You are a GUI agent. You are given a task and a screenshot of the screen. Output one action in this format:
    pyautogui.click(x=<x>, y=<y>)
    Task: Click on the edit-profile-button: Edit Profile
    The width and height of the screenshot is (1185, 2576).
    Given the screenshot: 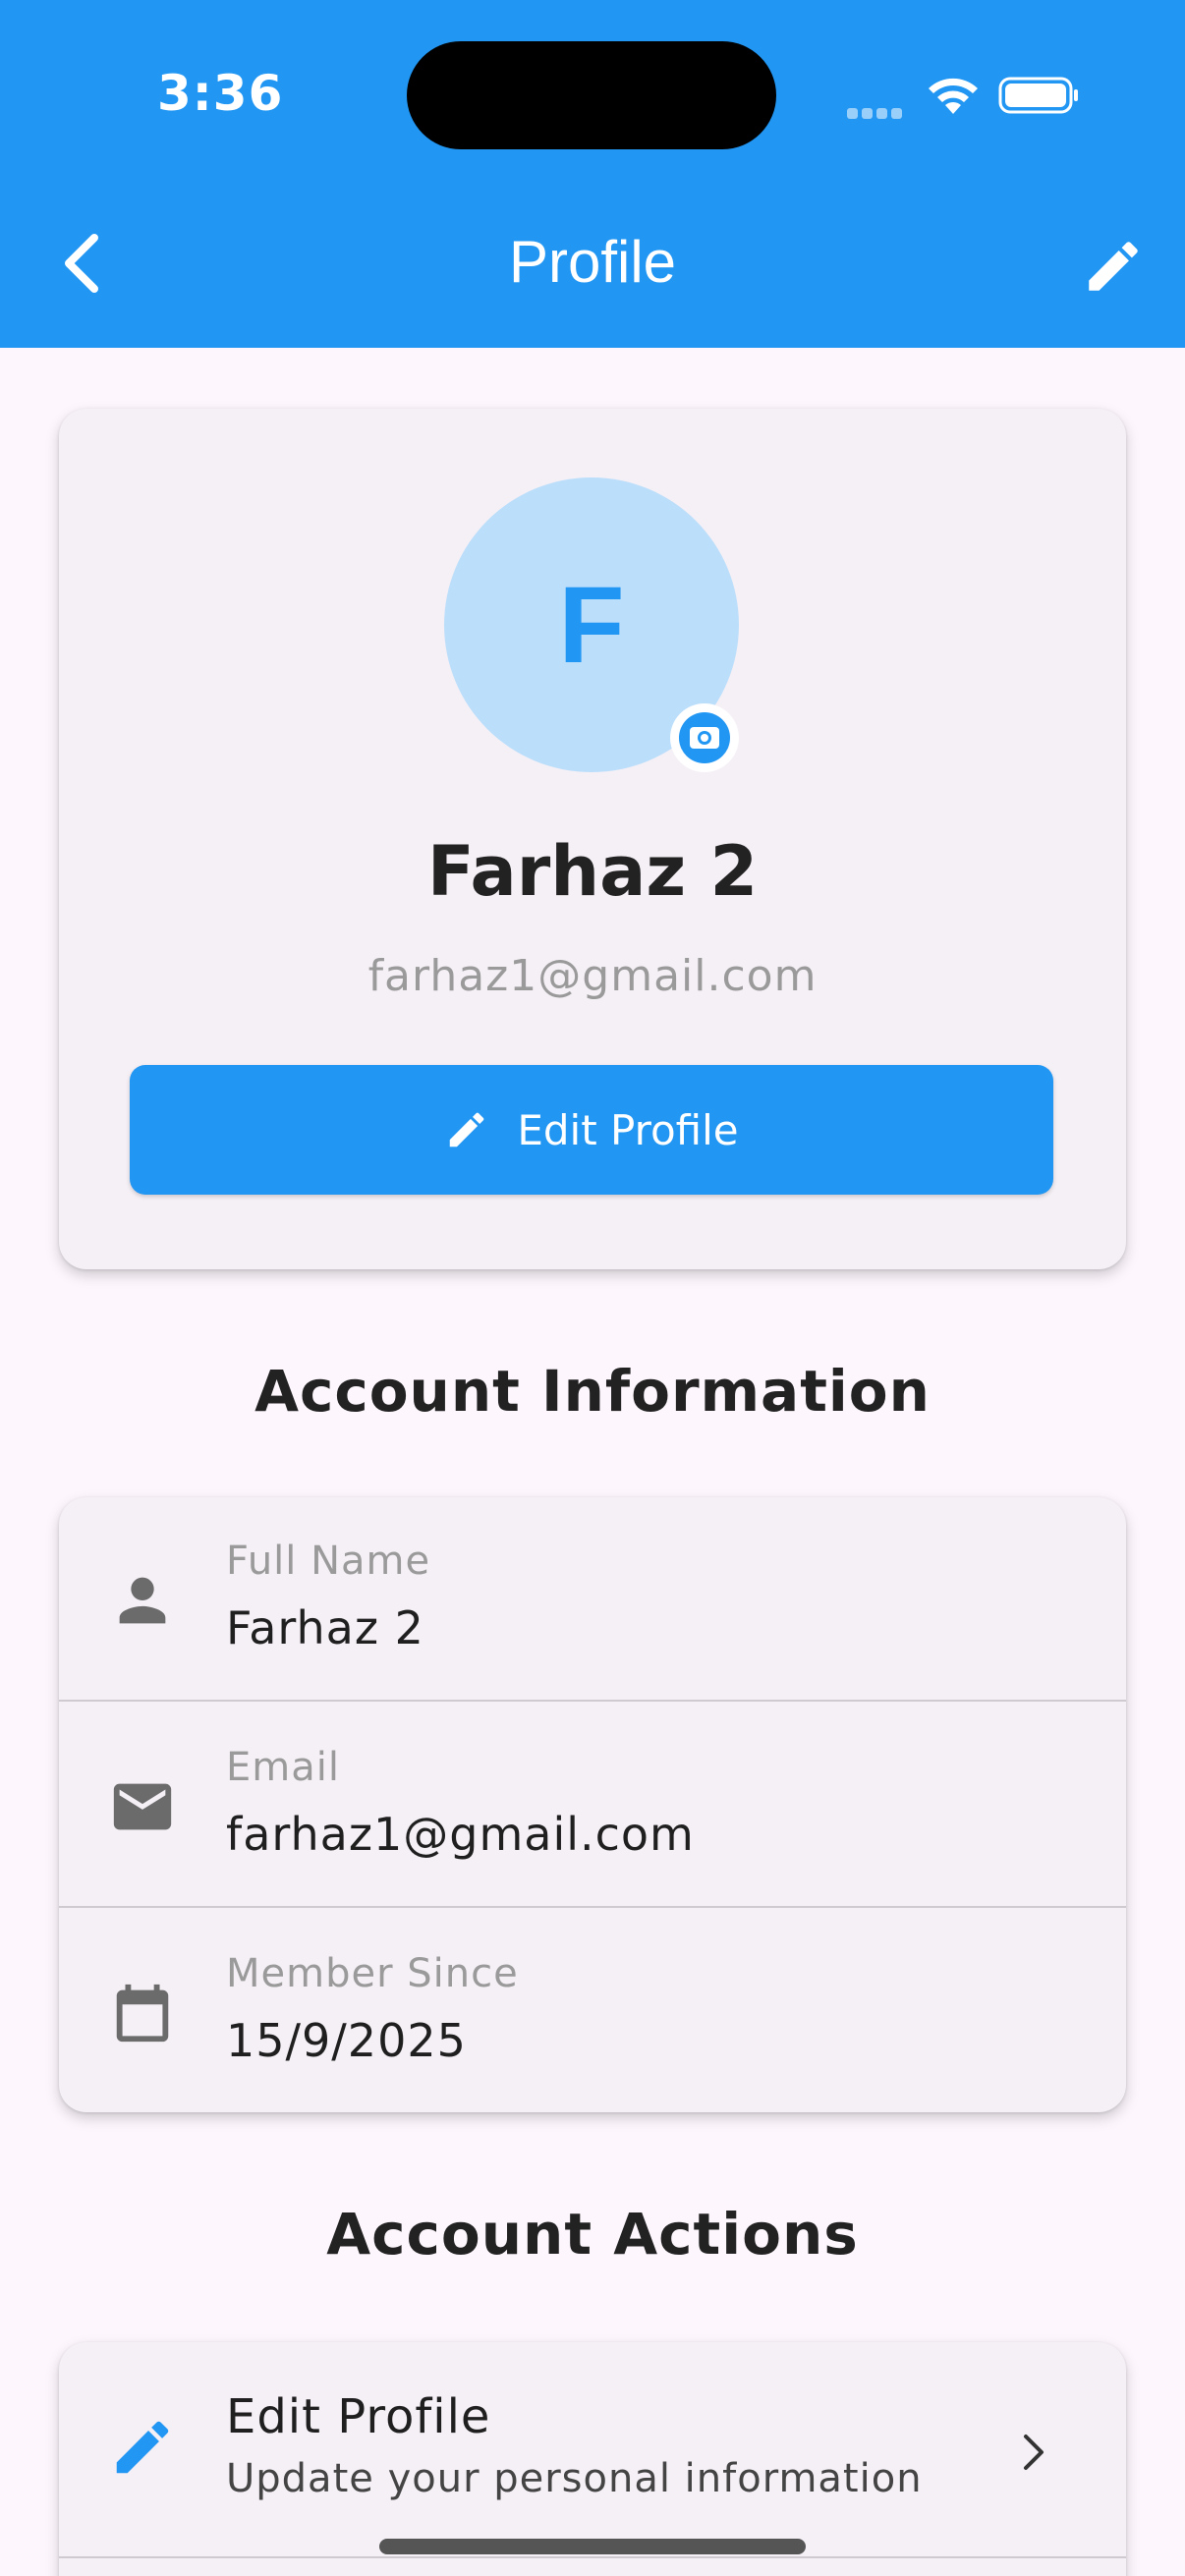 What is the action you would take?
    pyautogui.click(x=592, y=1130)
    